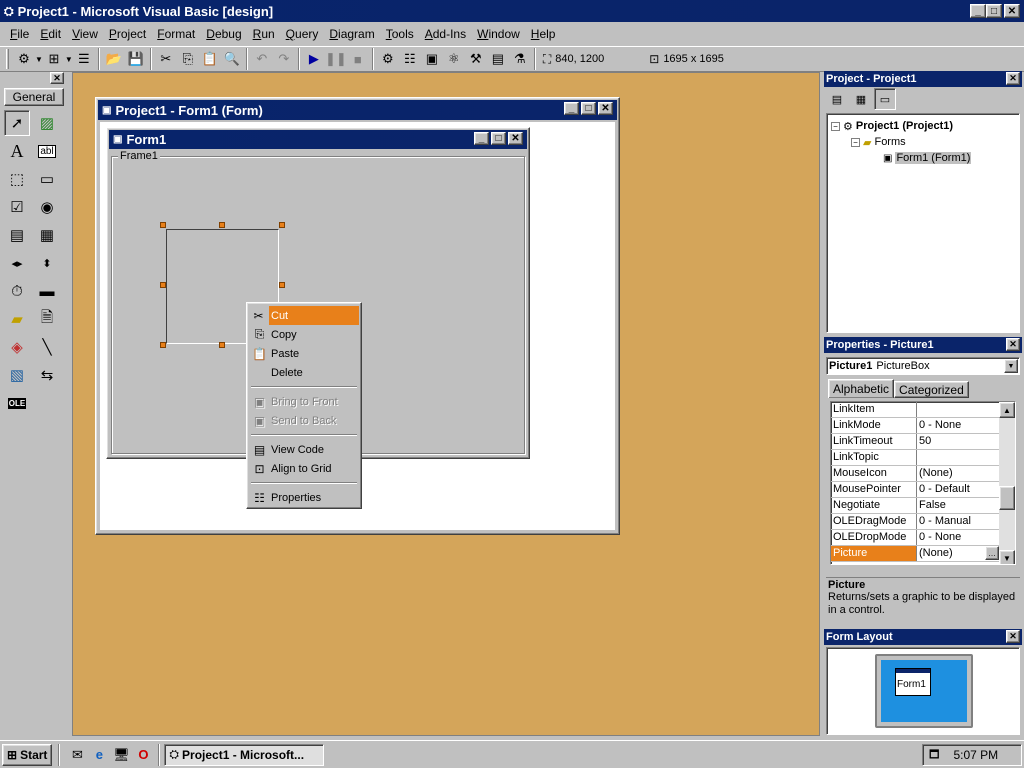 The image size is (1024, 768). I want to click on menu-item-copy: ⎘ Copy, so click(304, 334).